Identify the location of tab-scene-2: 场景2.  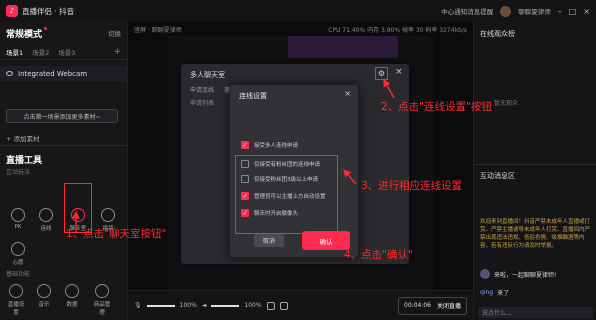
(40, 52).